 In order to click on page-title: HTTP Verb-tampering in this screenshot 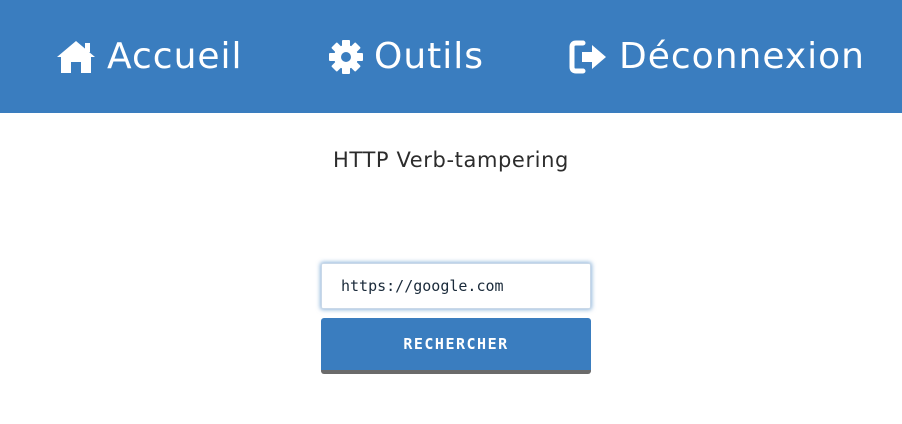, I will do `click(451, 160)`.